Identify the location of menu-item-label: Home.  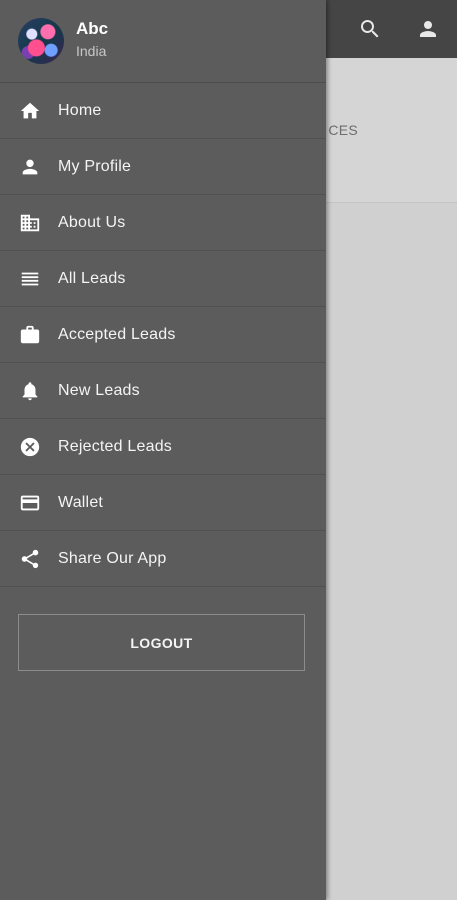
(80, 110).